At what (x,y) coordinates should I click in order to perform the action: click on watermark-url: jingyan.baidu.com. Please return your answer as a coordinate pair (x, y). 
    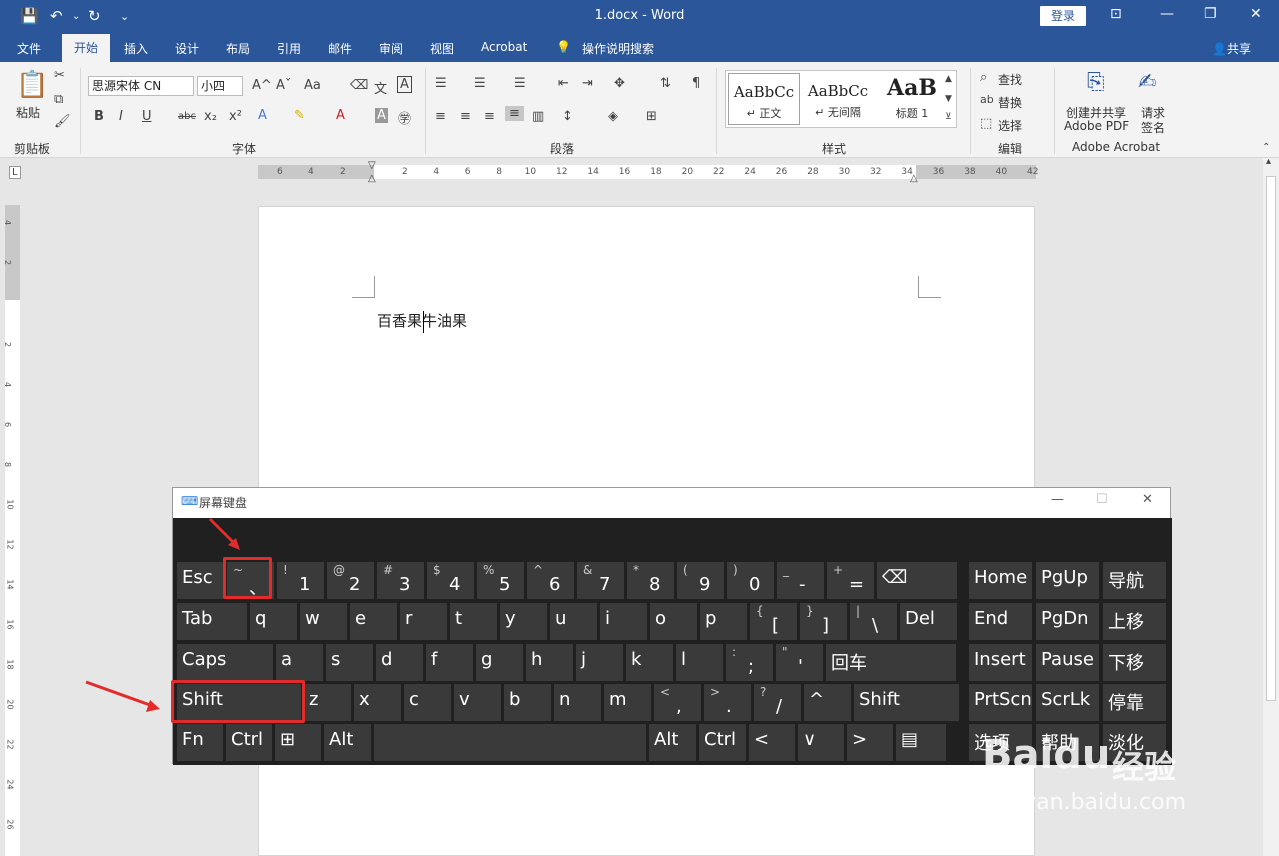
    Looking at the image, I should click on (1085, 802).